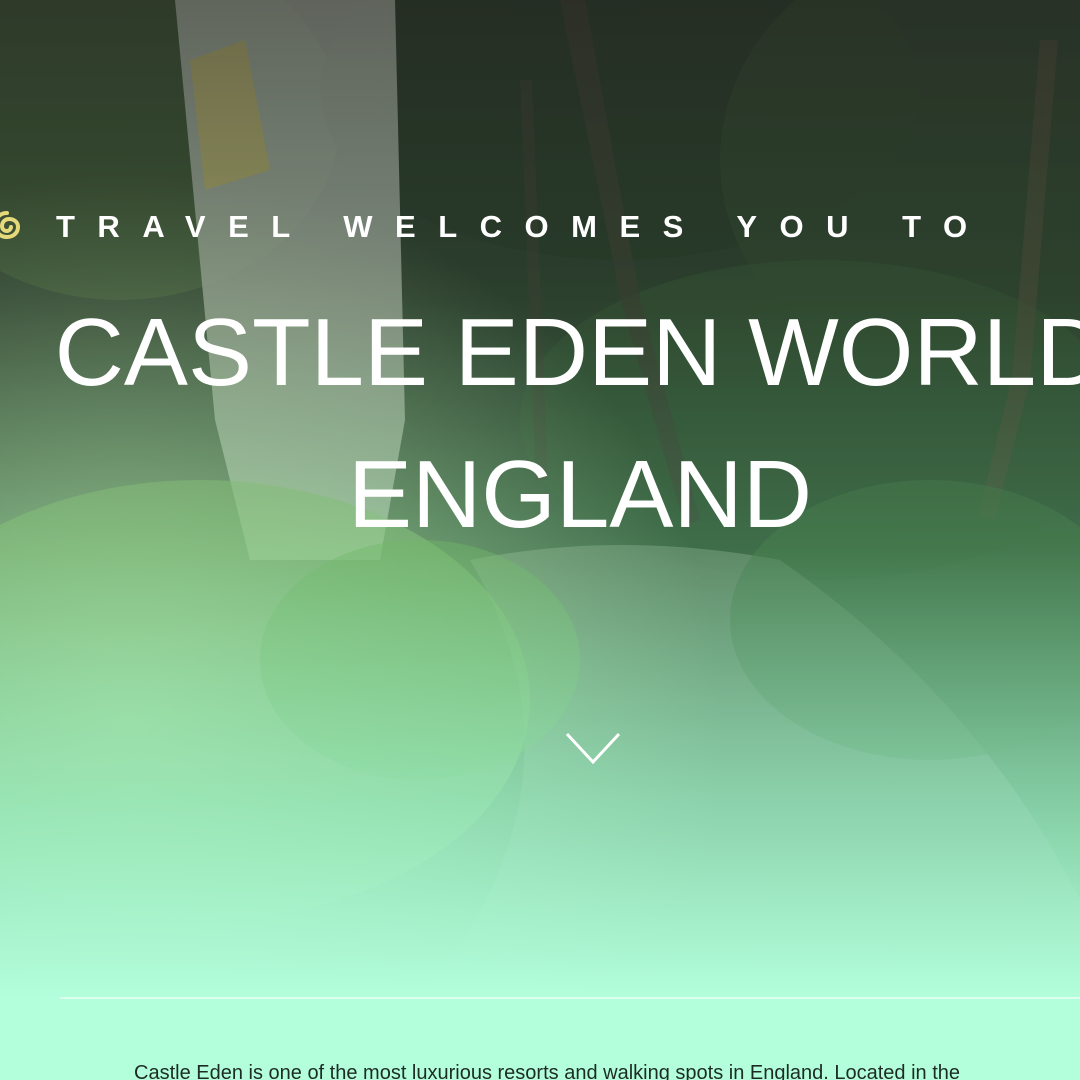 This screenshot has width=1080, height=1080. Describe the element at coordinates (10, 224) in the screenshot. I see `snail-logo-icon` at that location.